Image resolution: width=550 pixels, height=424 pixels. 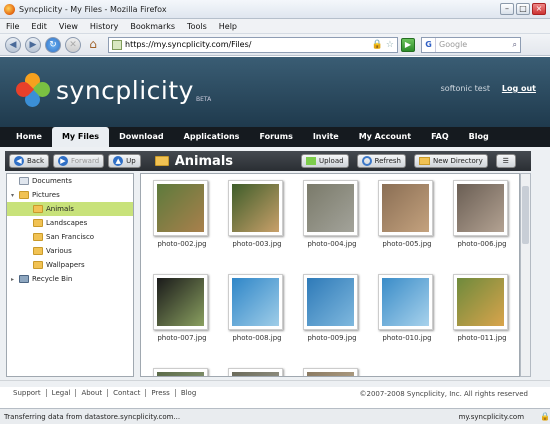 What do you see at coordinates (13, 44) in the screenshot?
I see `back-icon: ◀` at bounding box center [13, 44].